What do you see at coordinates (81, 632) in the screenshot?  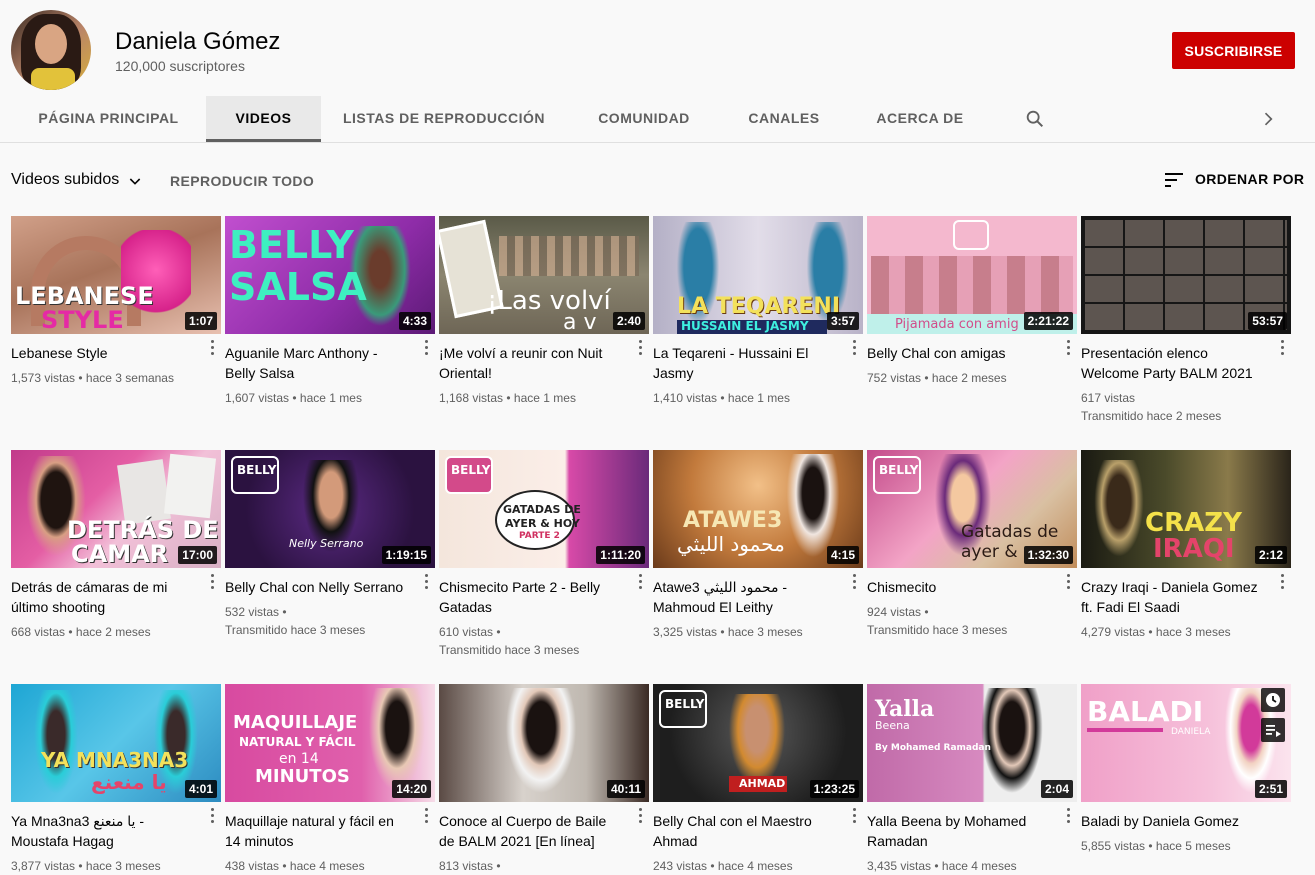 I see `video-meta: 668 vistas • hace 2 meses` at bounding box center [81, 632].